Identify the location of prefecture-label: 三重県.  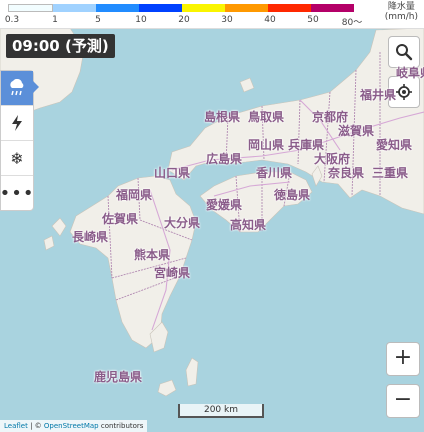
(390, 173).